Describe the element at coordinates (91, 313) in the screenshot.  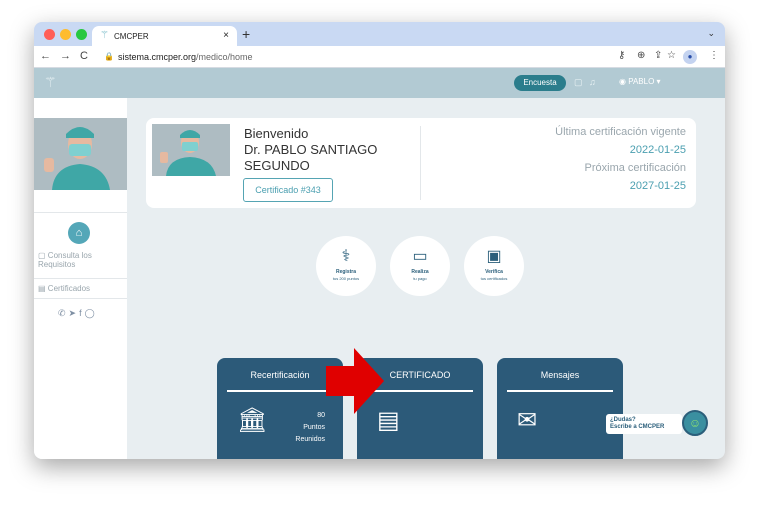
I see `whatsapp-icon: ◯` at that location.